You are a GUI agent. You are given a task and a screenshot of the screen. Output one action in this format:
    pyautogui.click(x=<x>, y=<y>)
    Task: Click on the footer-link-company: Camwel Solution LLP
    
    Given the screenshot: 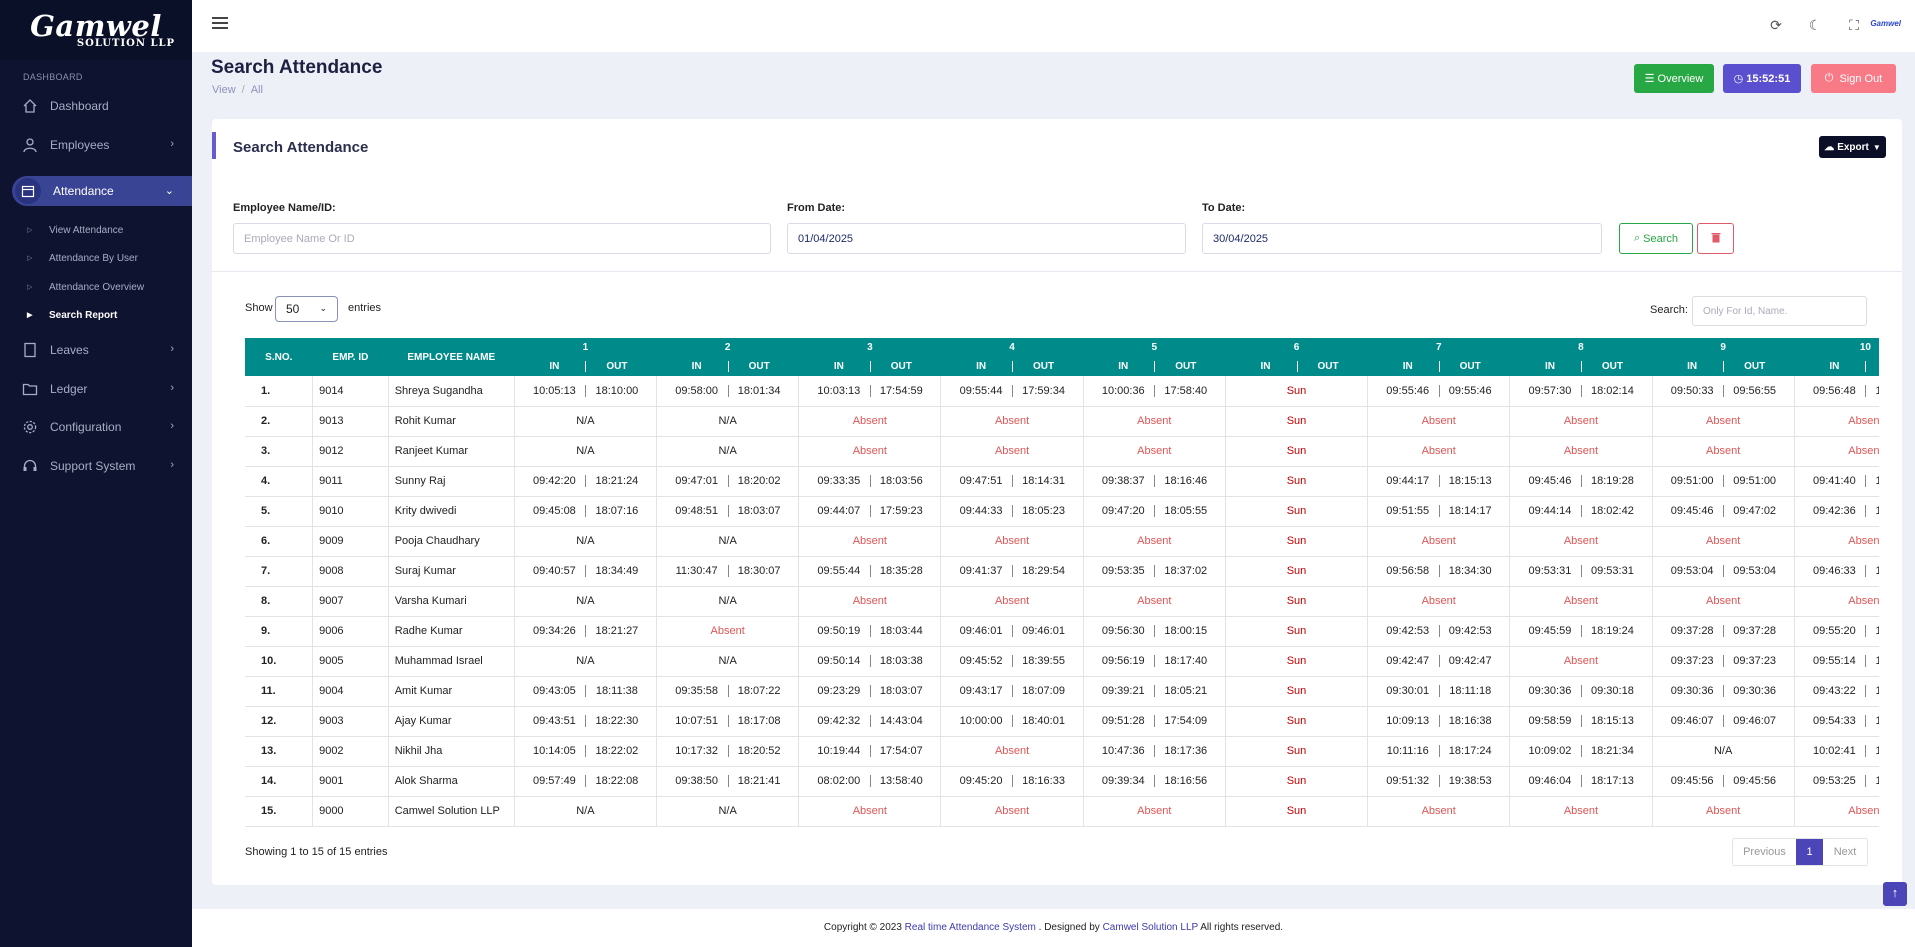 What is the action you would take?
    pyautogui.click(x=1150, y=927)
    